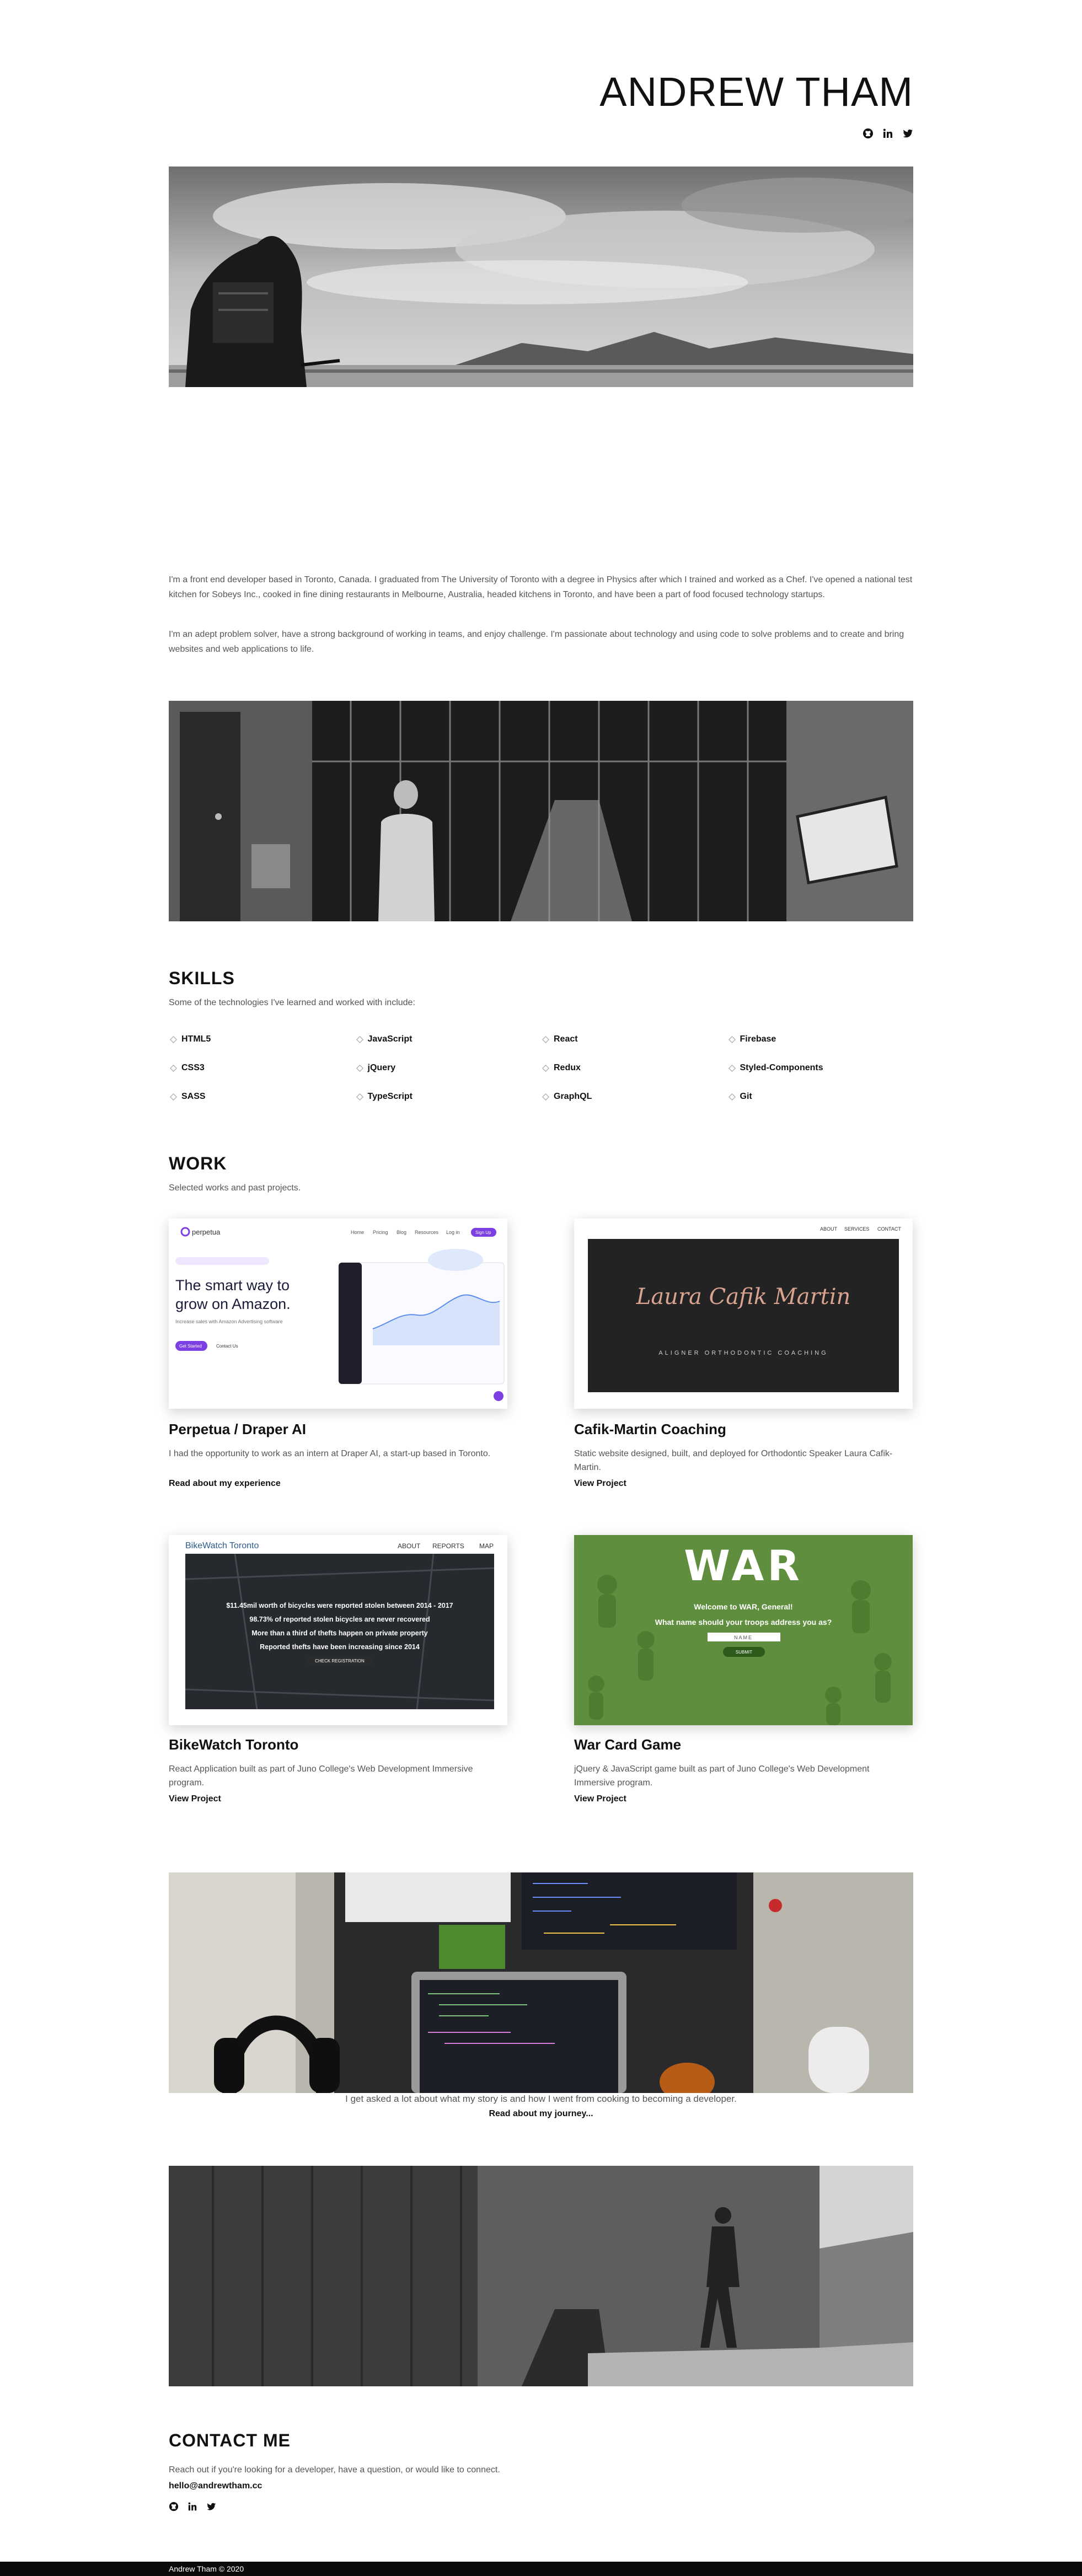 This screenshot has height=2576, width=1082. Describe the element at coordinates (628, 1744) in the screenshot. I see `project-title-war: War Card Game` at that location.